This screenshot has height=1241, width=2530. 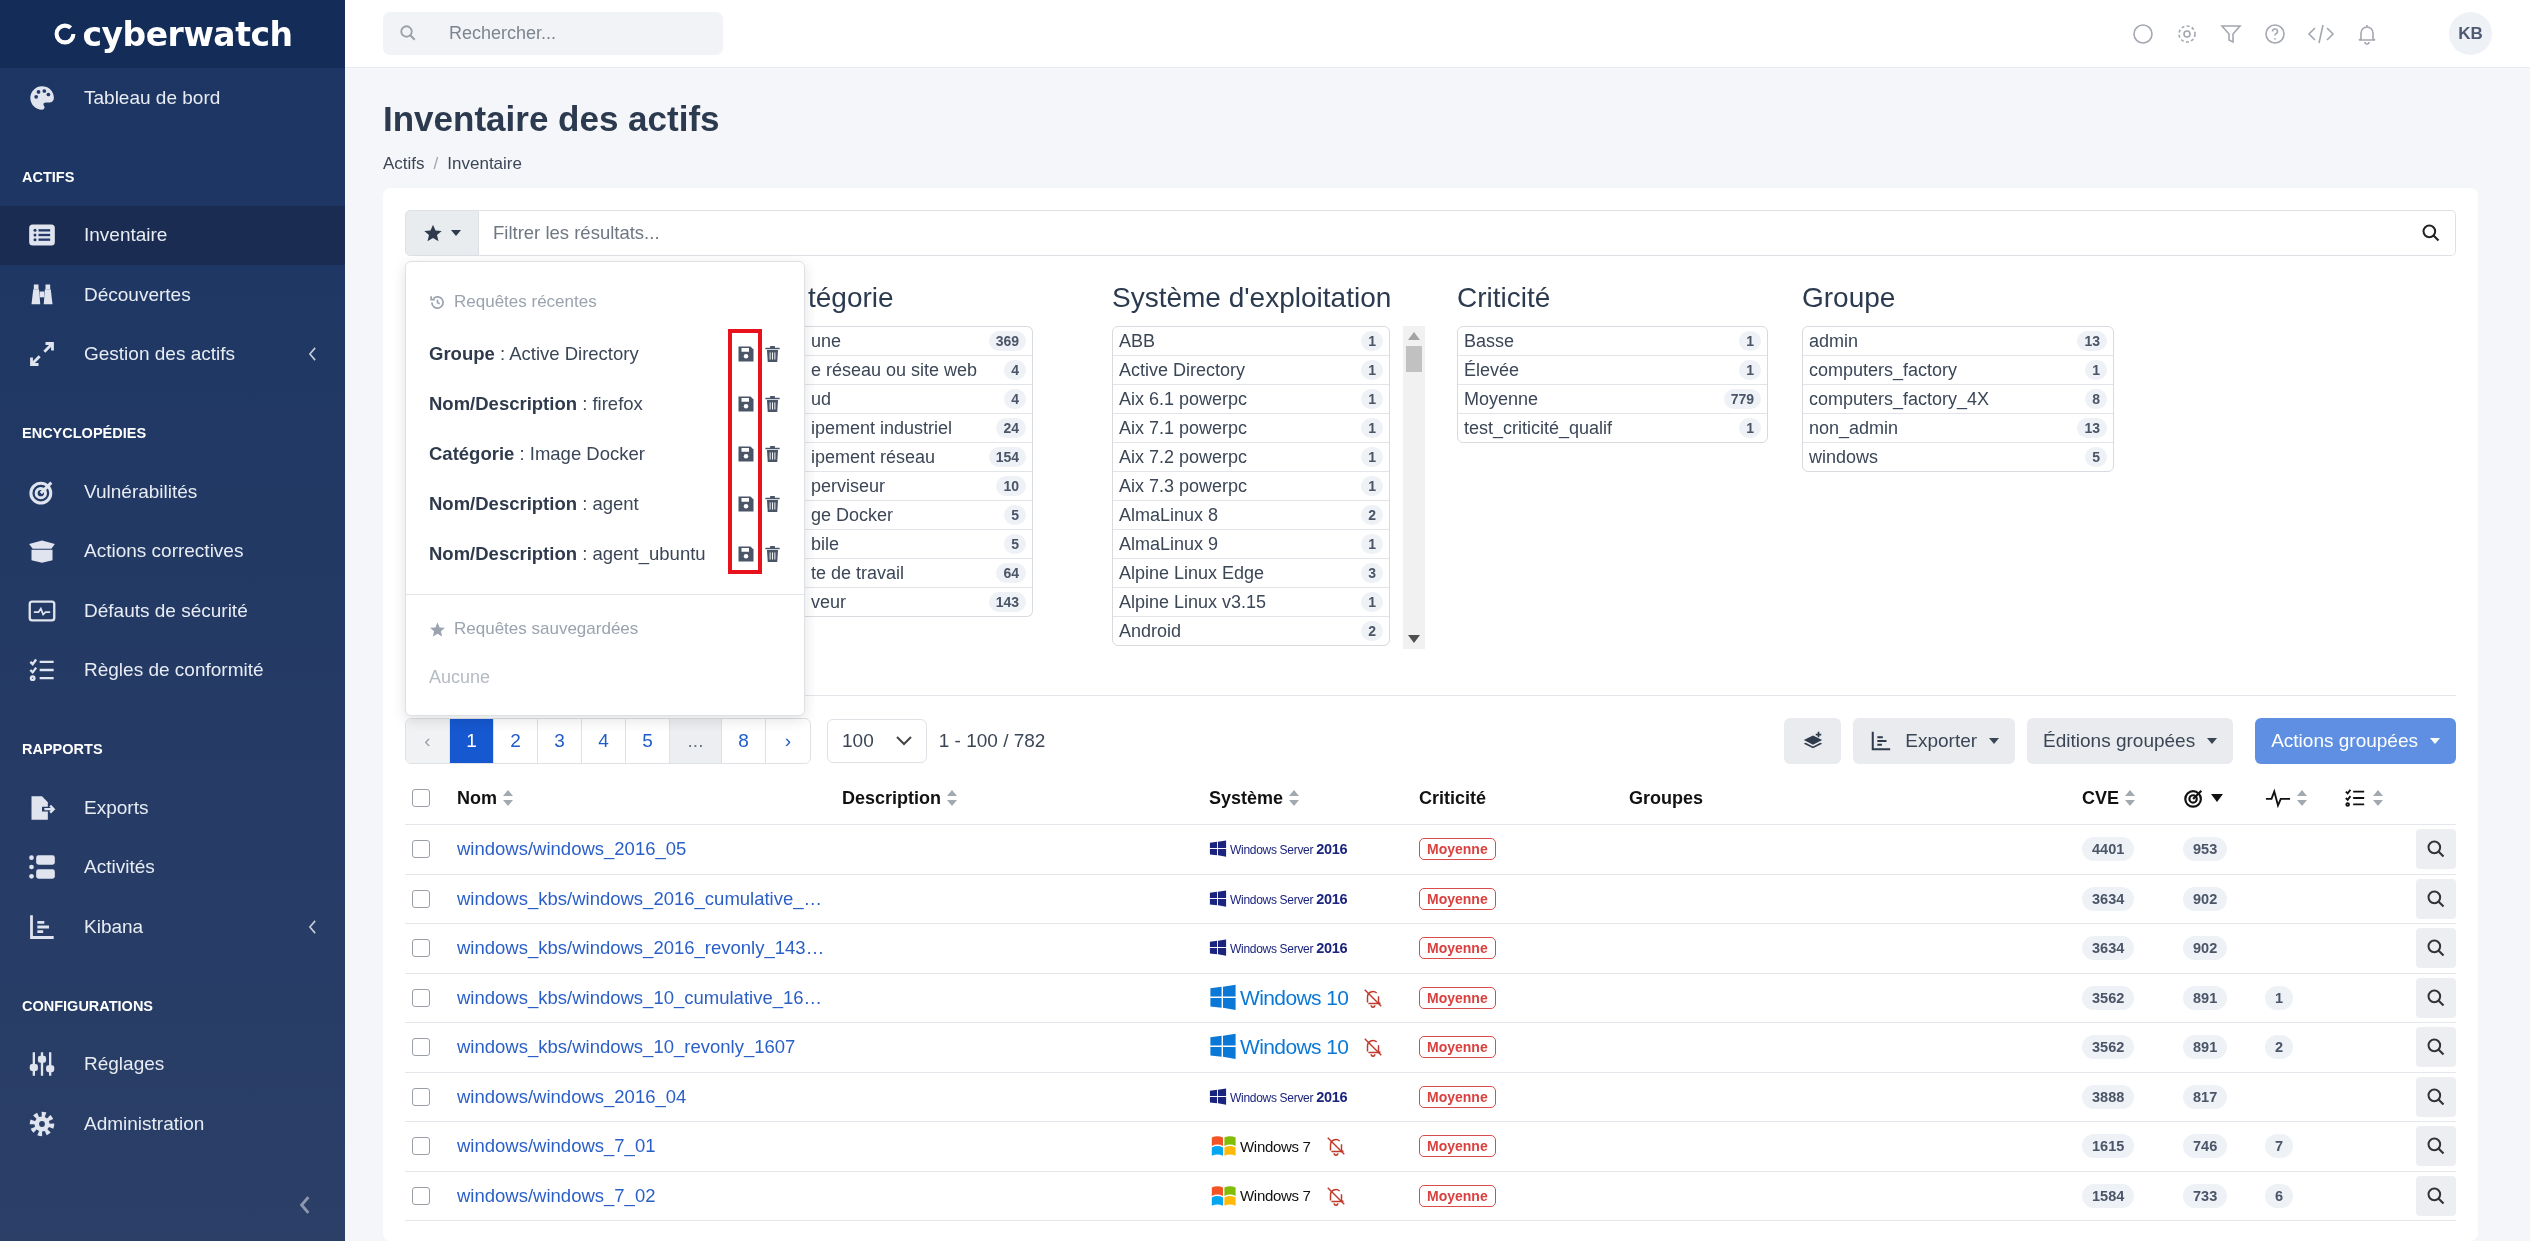 What do you see at coordinates (918, 457) in the screenshot?
I see `facet-option: ipement réseau 154` at bounding box center [918, 457].